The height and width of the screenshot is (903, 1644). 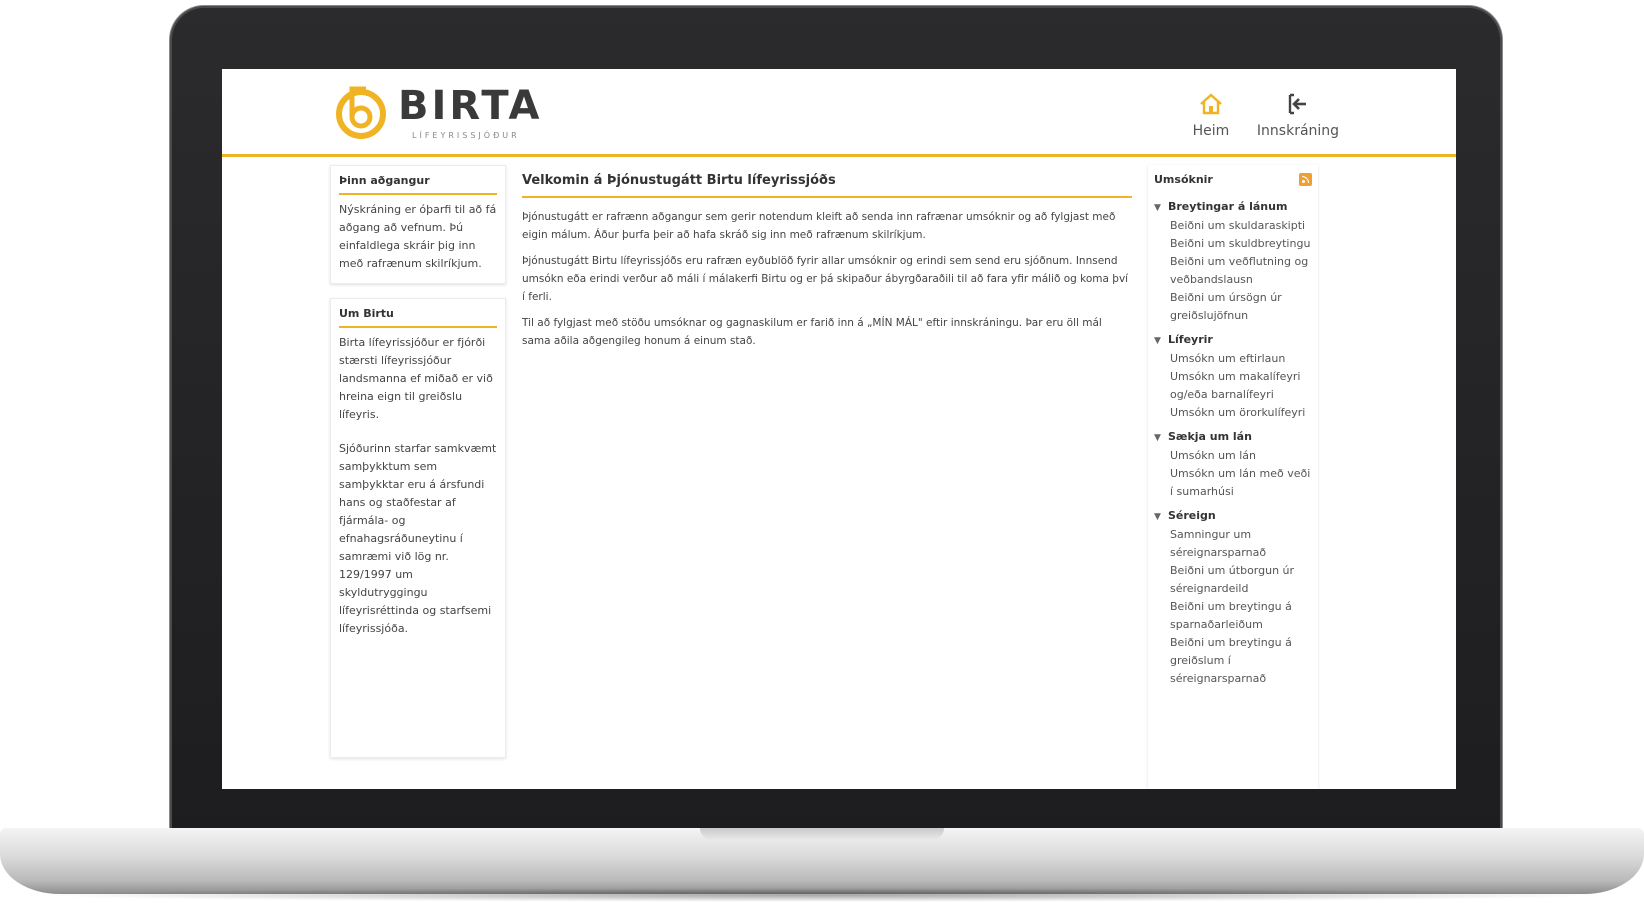 What do you see at coordinates (822, 834) in the screenshot?
I see `laptop-notch` at bounding box center [822, 834].